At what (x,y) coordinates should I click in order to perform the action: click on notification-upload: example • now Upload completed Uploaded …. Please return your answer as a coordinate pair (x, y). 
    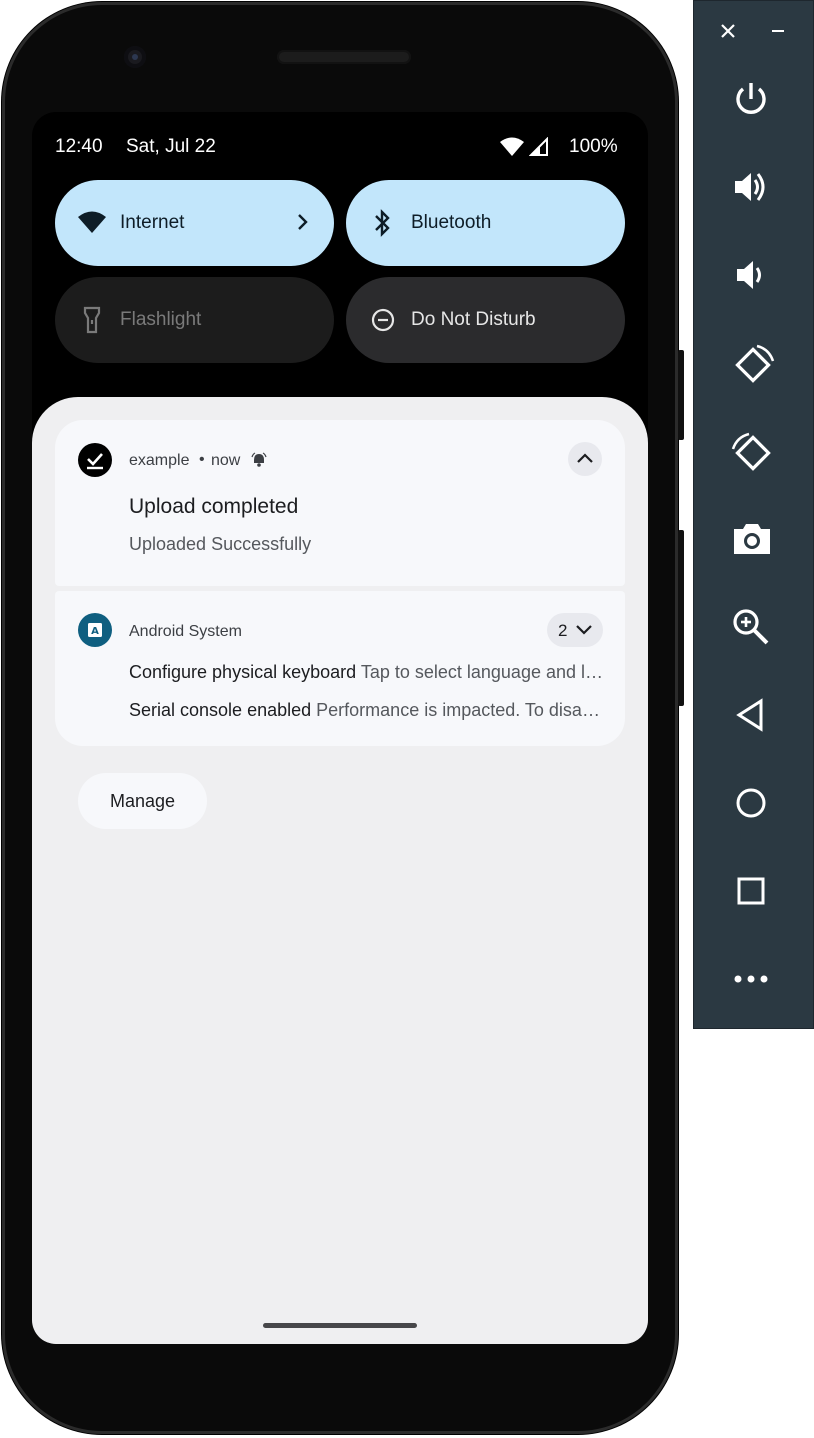
    Looking at the image, I should click on (340, 503).